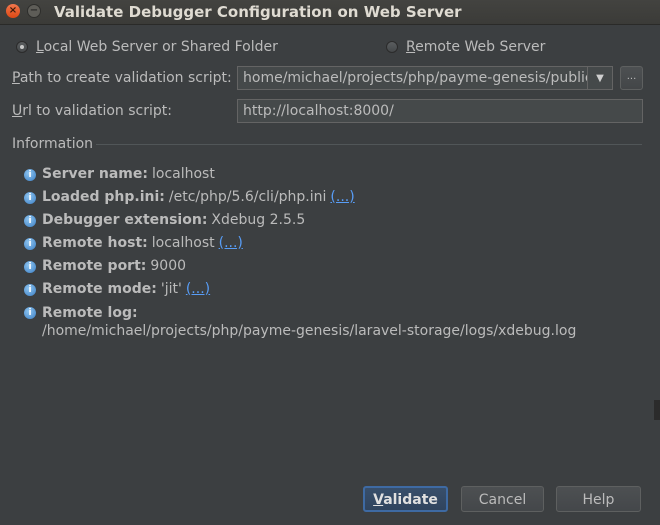 Image resolution: width=660 pixels, height=525 pixels. Describe the element at coordinates (168, 266) in the screenshot. I see `info-value: 9000` at that location.